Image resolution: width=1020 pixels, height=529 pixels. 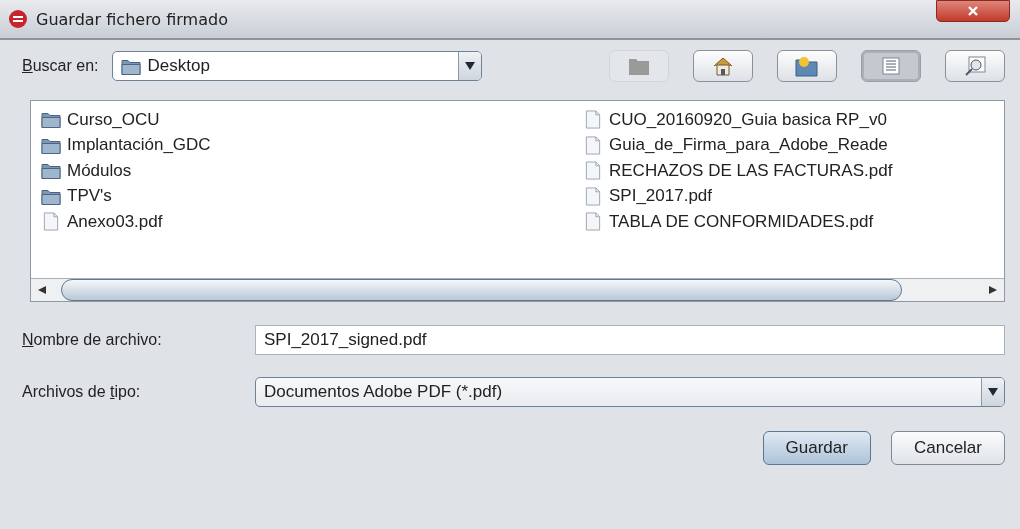 I want to click on app-logo-icon, so click(x=18, y=19).